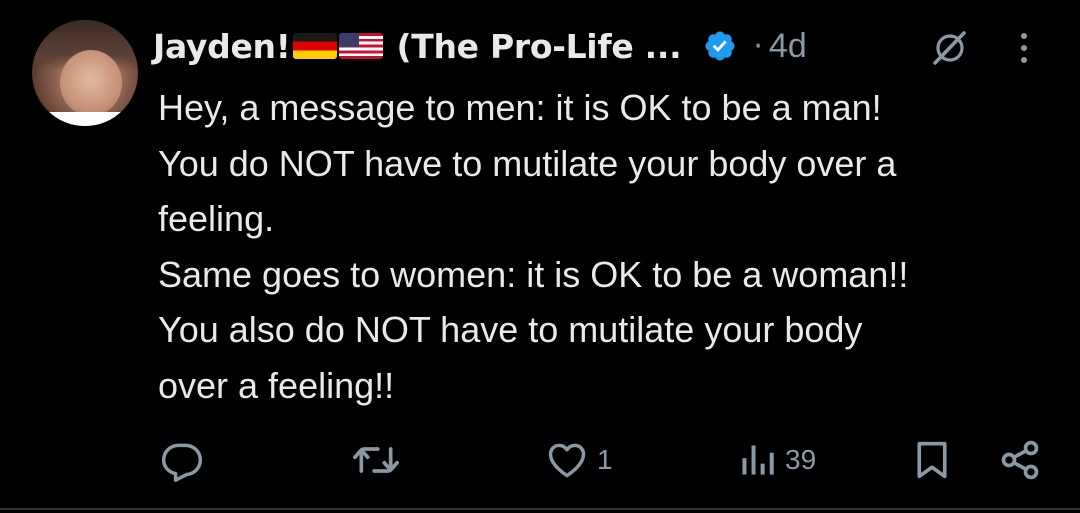 The height and width of the screenshot is (513, 1080). What do you see at coordinates (950, 48) in the screenshot?
I see `grok-icon` at bounding box center [950, 48].